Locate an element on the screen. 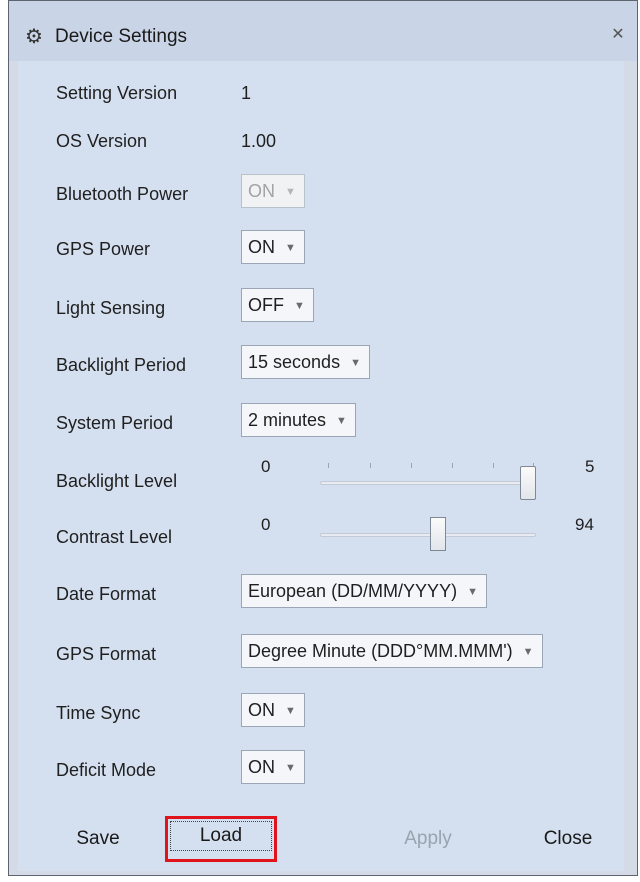  deficit-mode-dropdown: ON ▼ is located at coordinates (273, 767).